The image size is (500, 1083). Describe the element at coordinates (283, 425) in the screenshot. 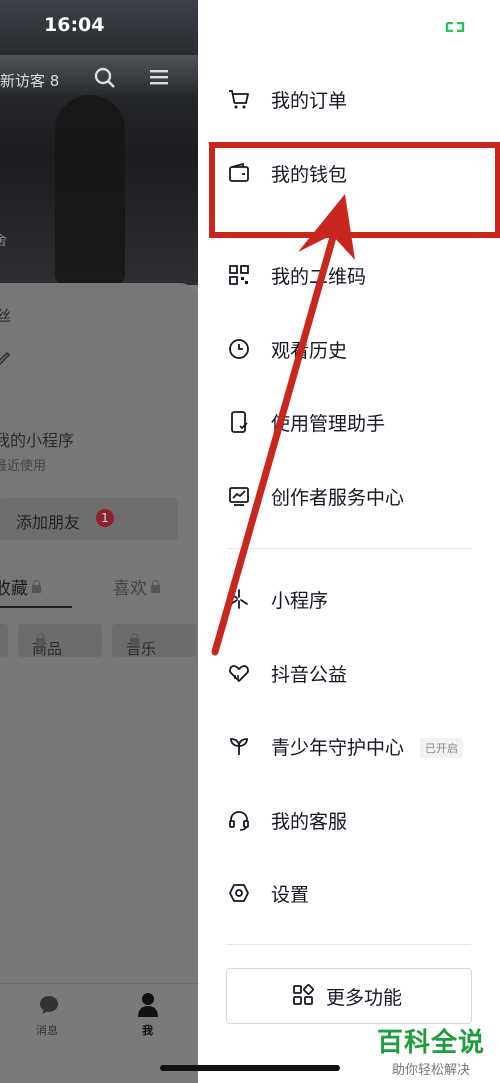

I see `annotation-arrow-icon` at that location.